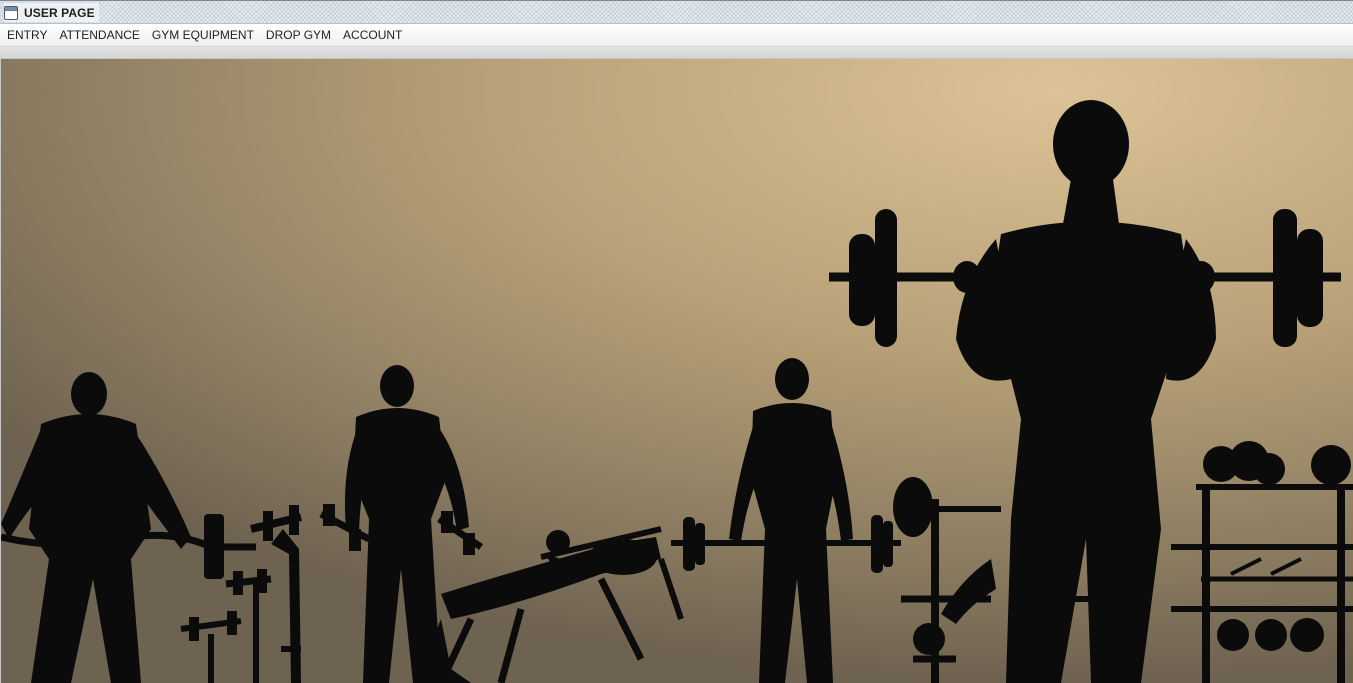 The width and height of the screenshot is (1353, 683). Describe the element at coordinates (676, 12) in the screenshot. I see `title-bar: USER PAGE` at that location.